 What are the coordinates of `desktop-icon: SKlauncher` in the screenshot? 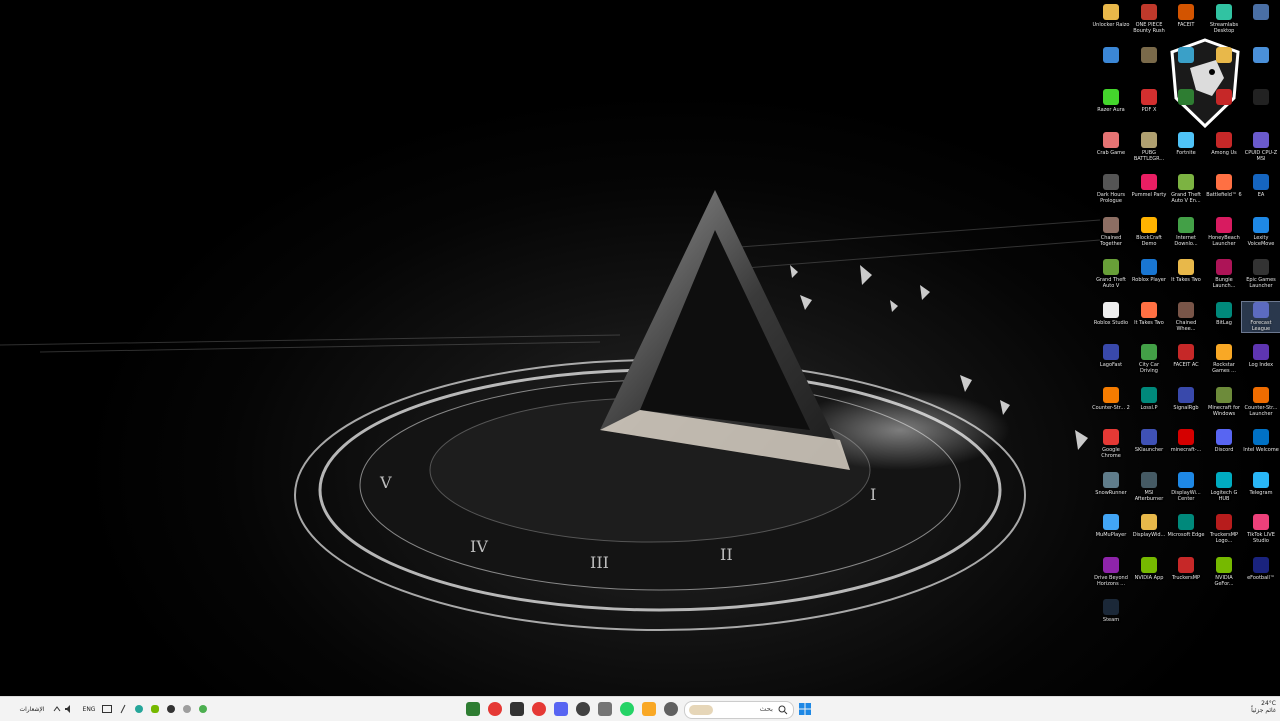 It's located at (1149, 441).